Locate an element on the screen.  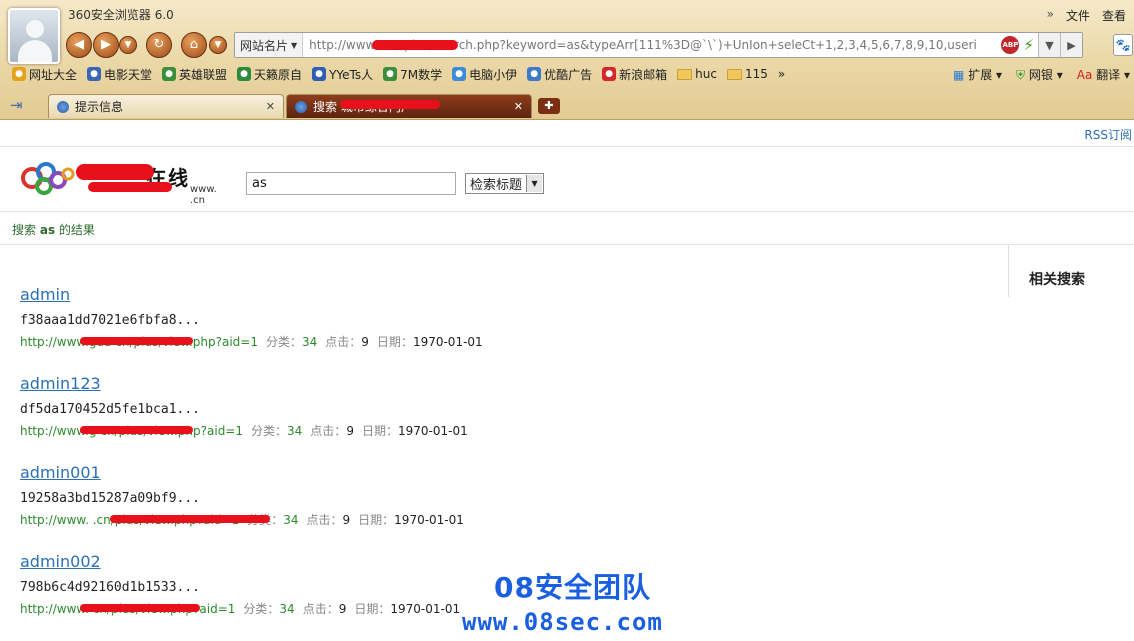
avatar-body is located at coordinates (35, 51).